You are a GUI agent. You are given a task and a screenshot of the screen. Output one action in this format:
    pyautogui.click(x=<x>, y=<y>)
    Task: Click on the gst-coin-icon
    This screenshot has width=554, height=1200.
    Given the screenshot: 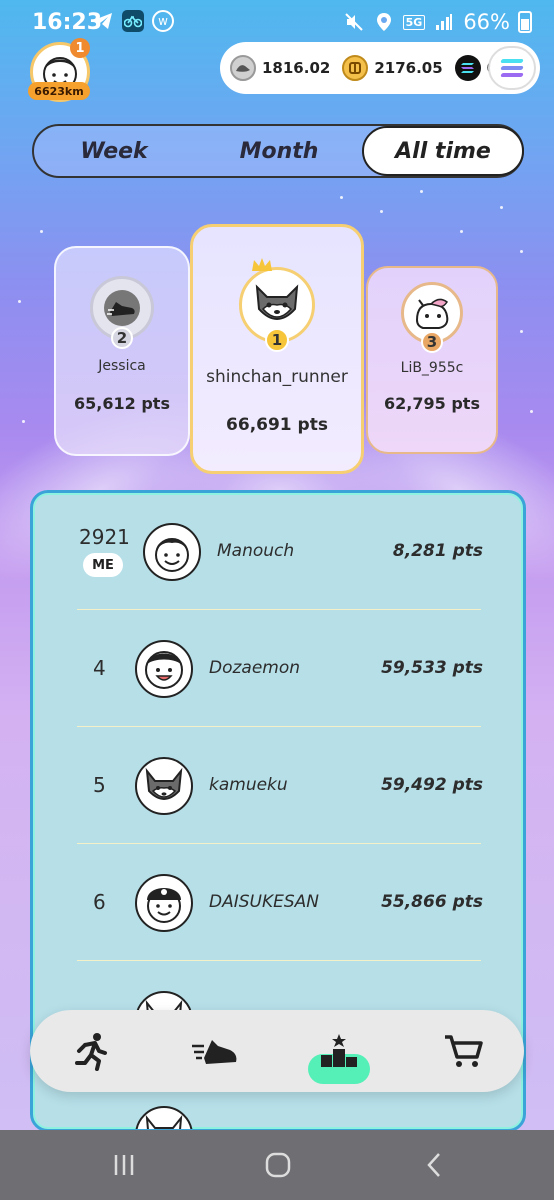 What is the action you would take?
    pyautogui.click(x=243, y=68)
    